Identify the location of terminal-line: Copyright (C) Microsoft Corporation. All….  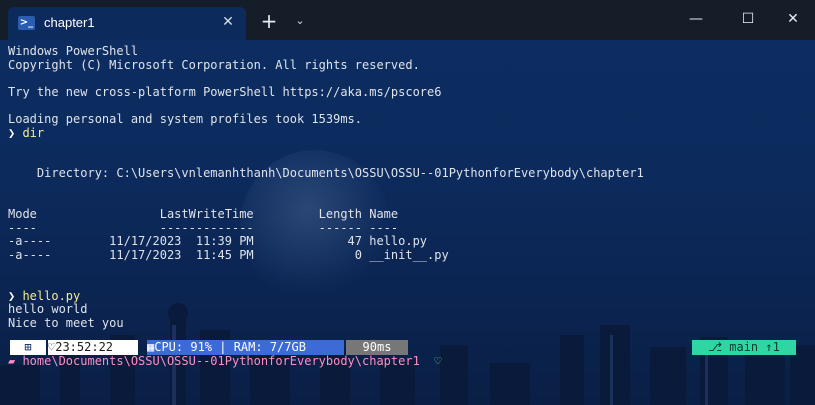
(214, 64).